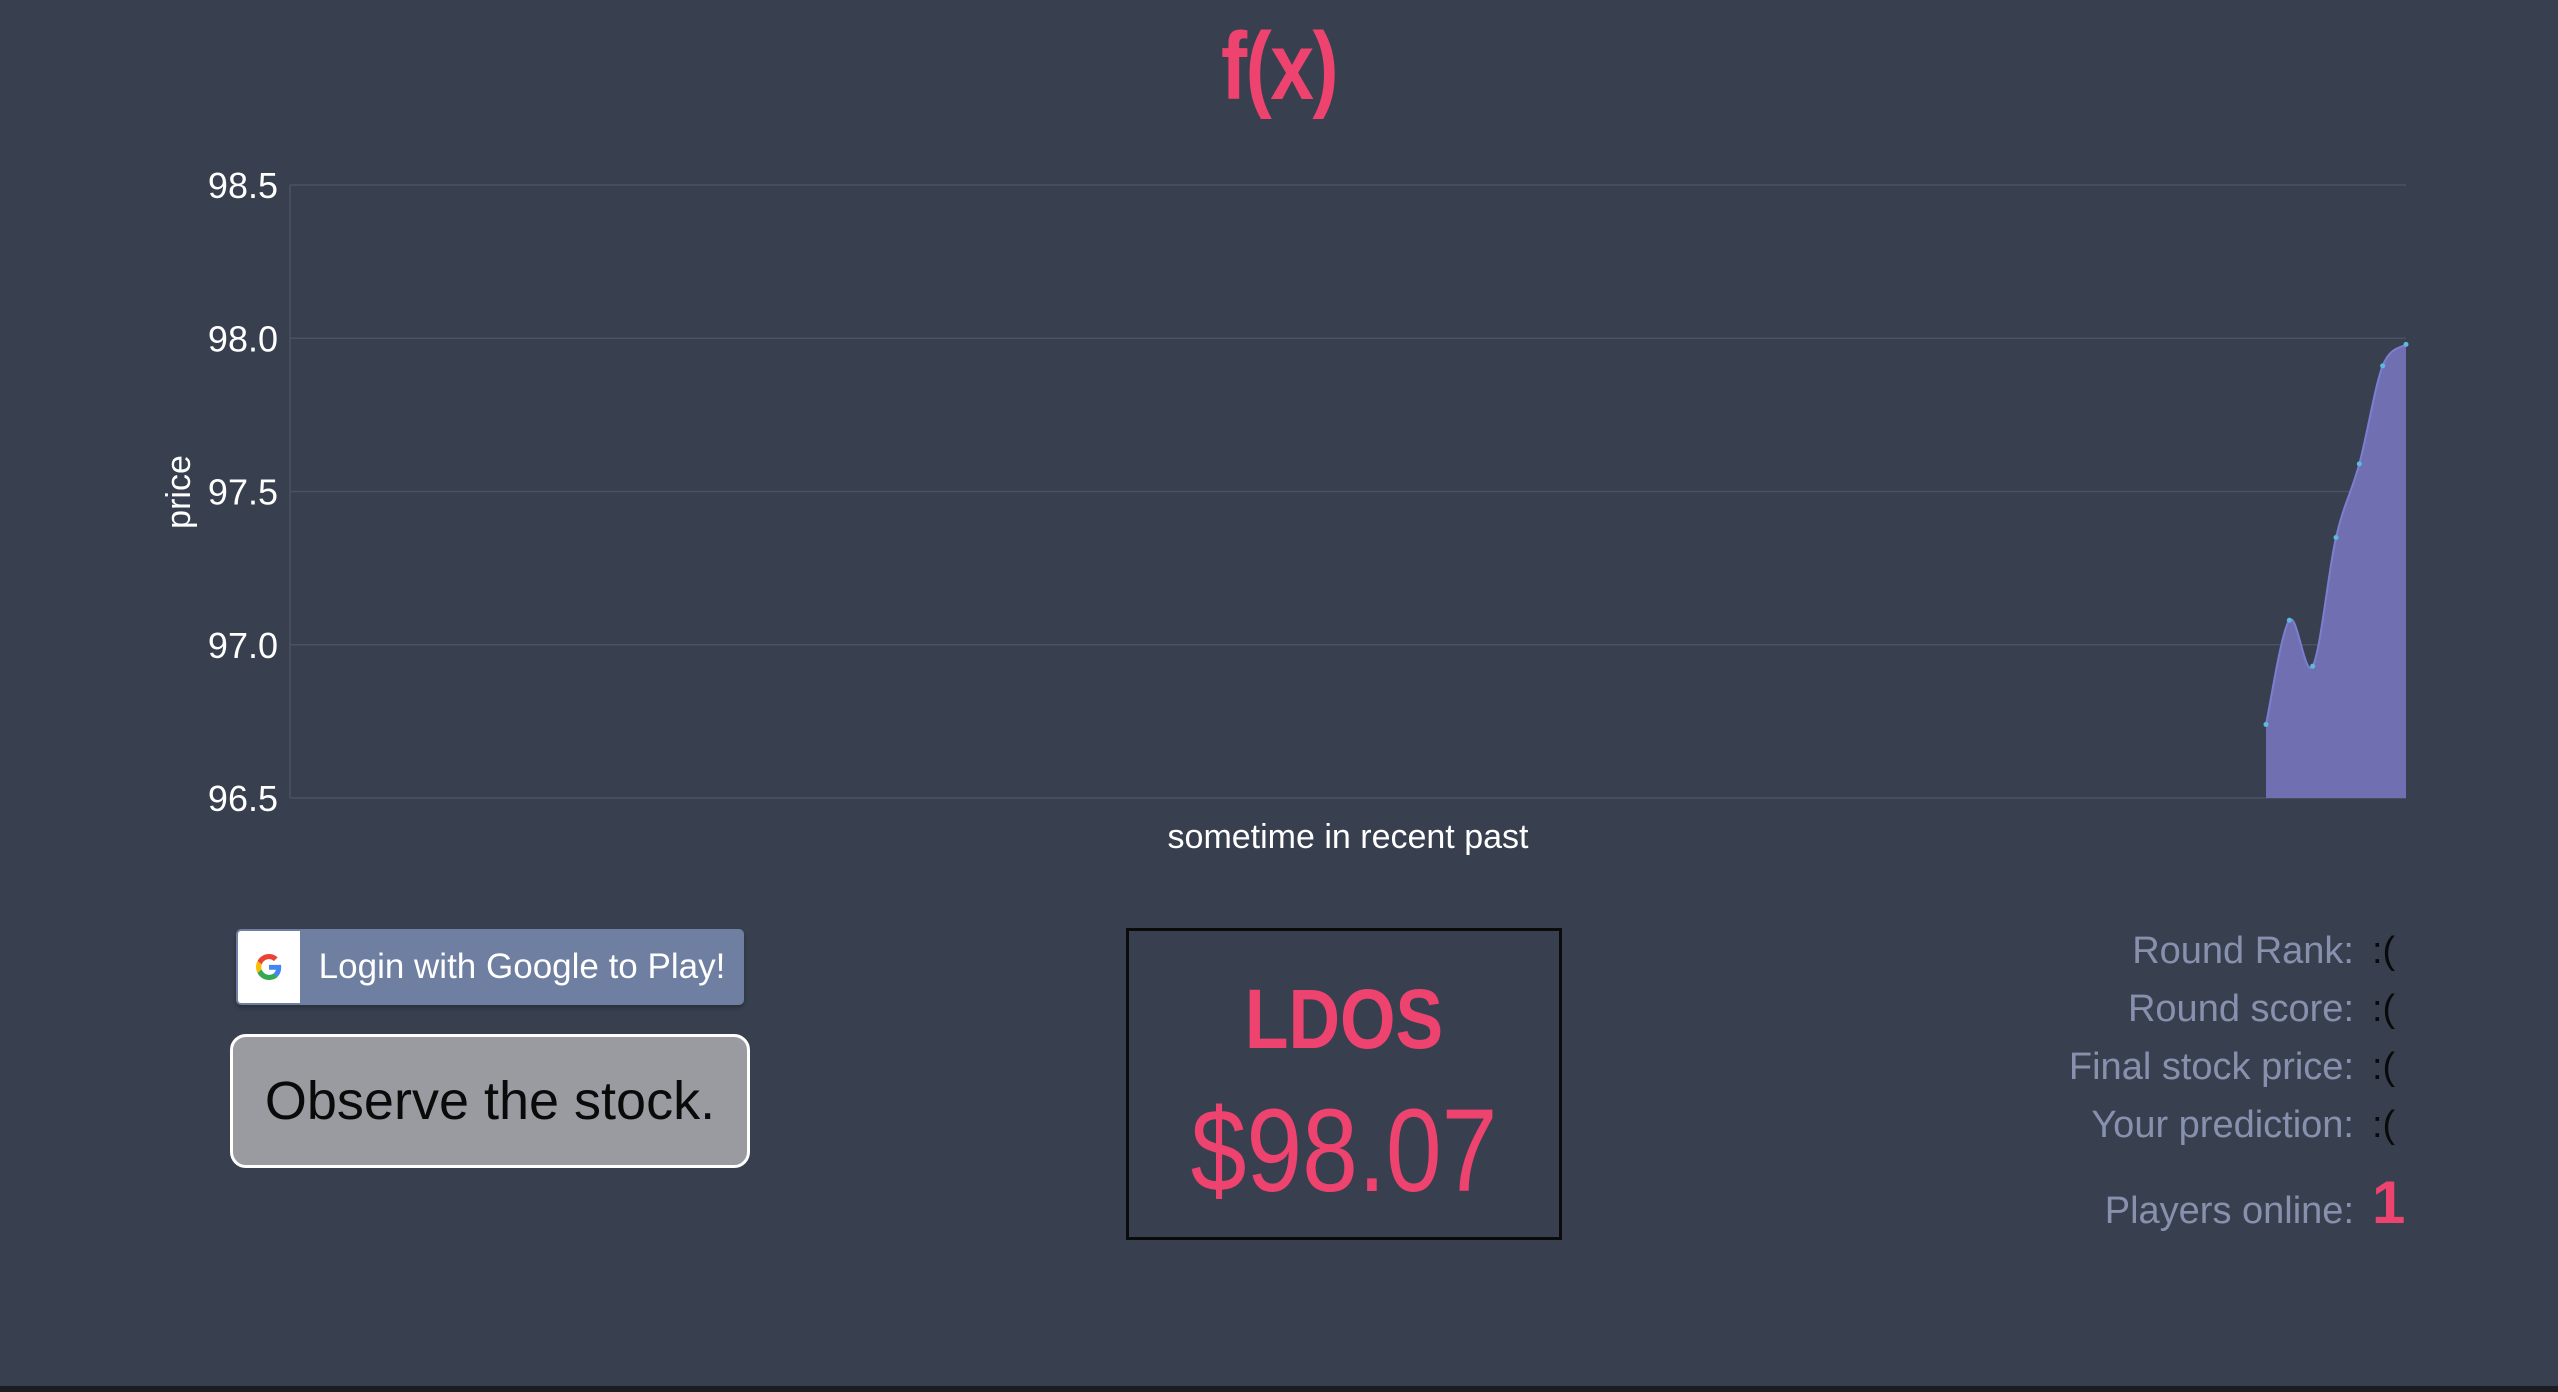  I want to click on round-score-value: :(, so click(2384, 1009).